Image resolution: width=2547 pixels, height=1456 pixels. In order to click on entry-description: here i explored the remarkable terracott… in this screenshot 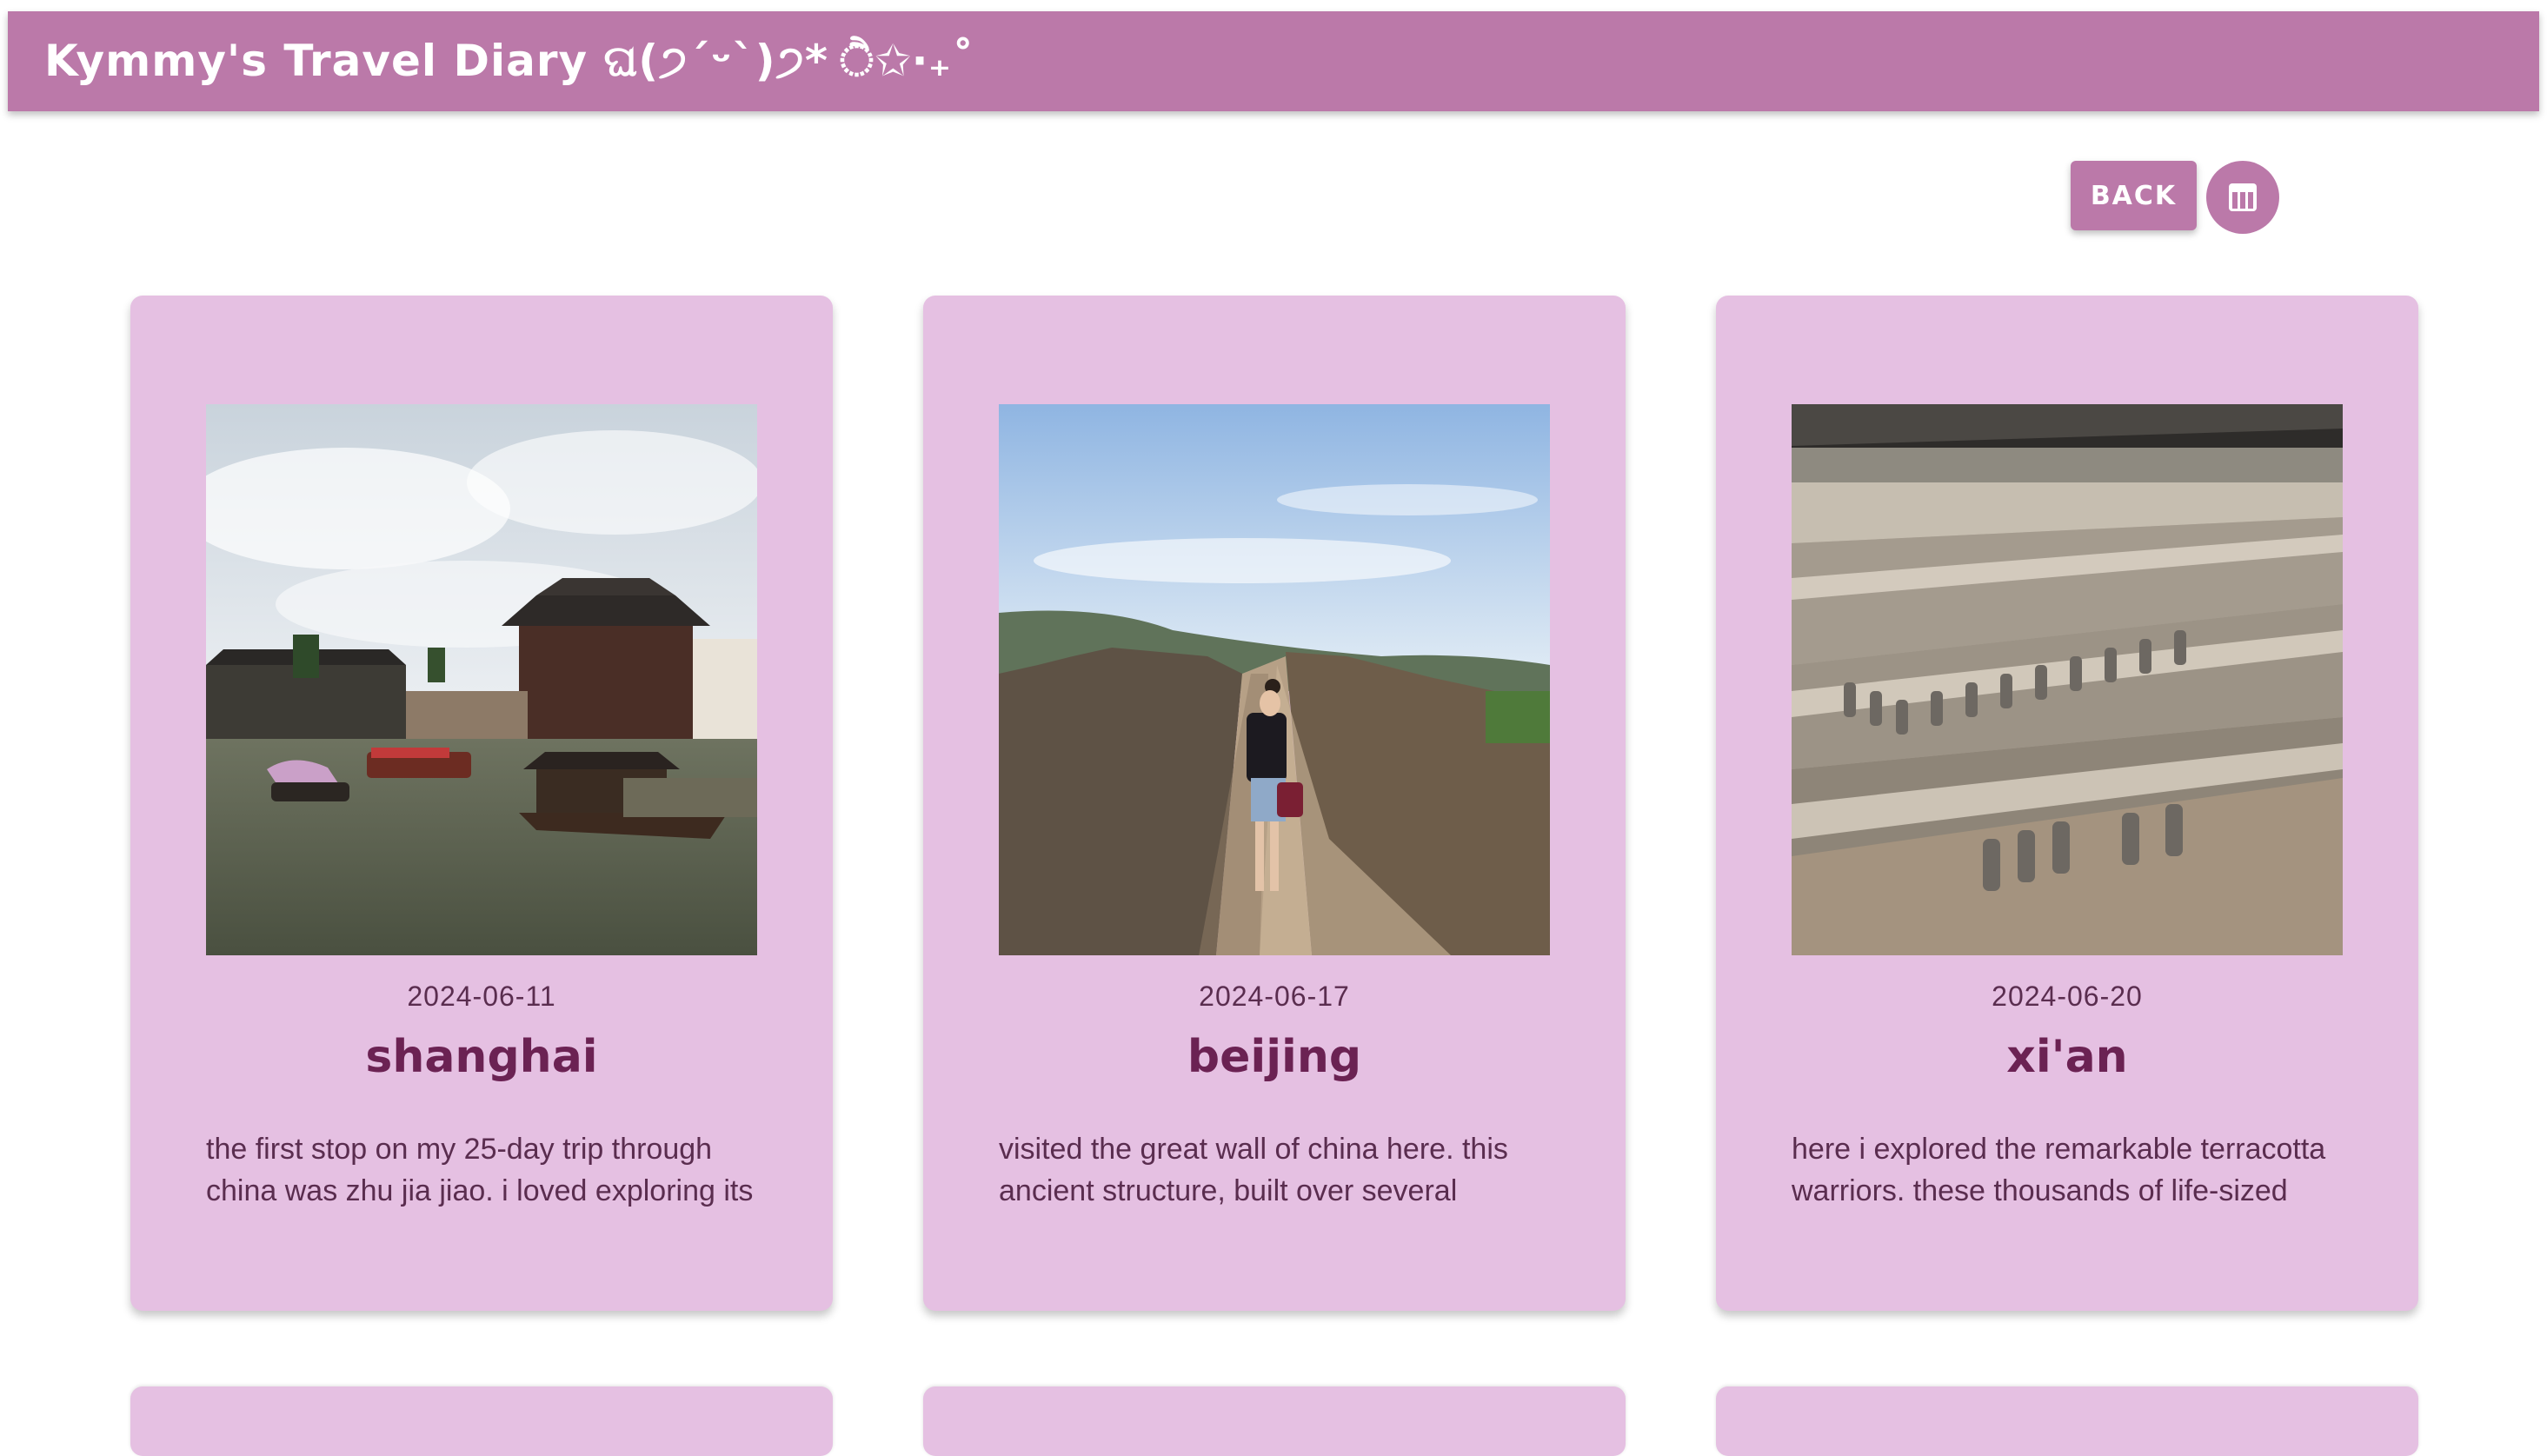, I will do `click(2059, 1170)`.